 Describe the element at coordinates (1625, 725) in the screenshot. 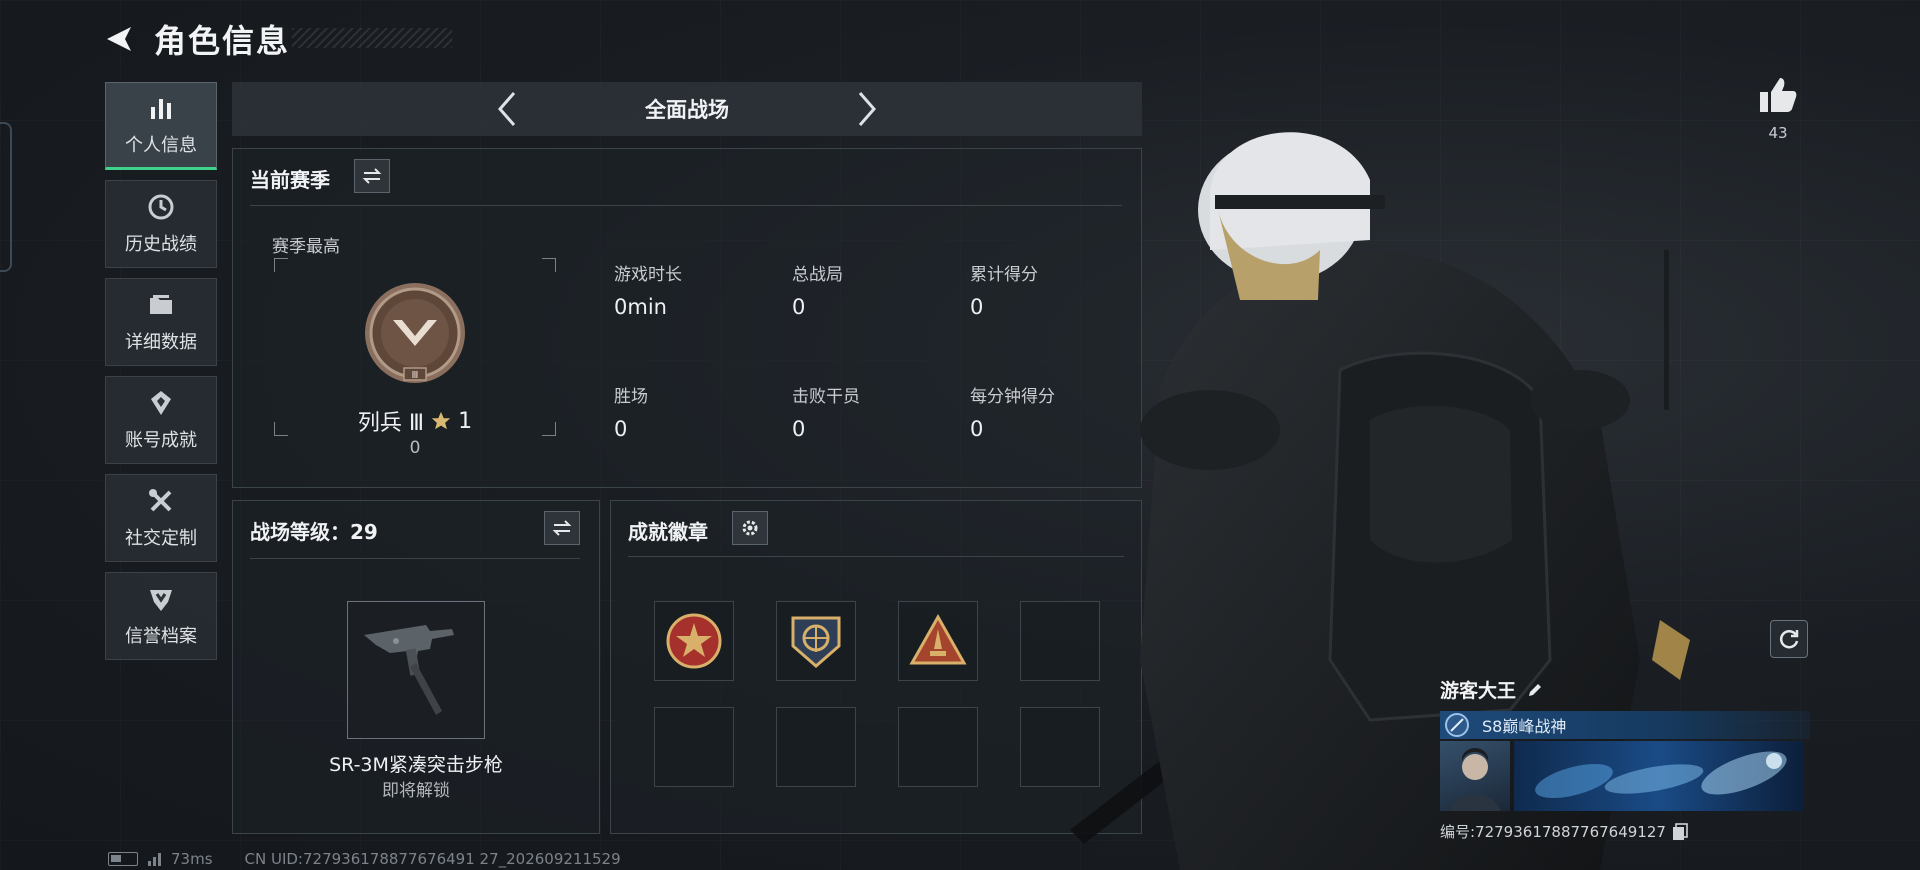

I see `player-title-bar: S8巅峰战神` at that location.